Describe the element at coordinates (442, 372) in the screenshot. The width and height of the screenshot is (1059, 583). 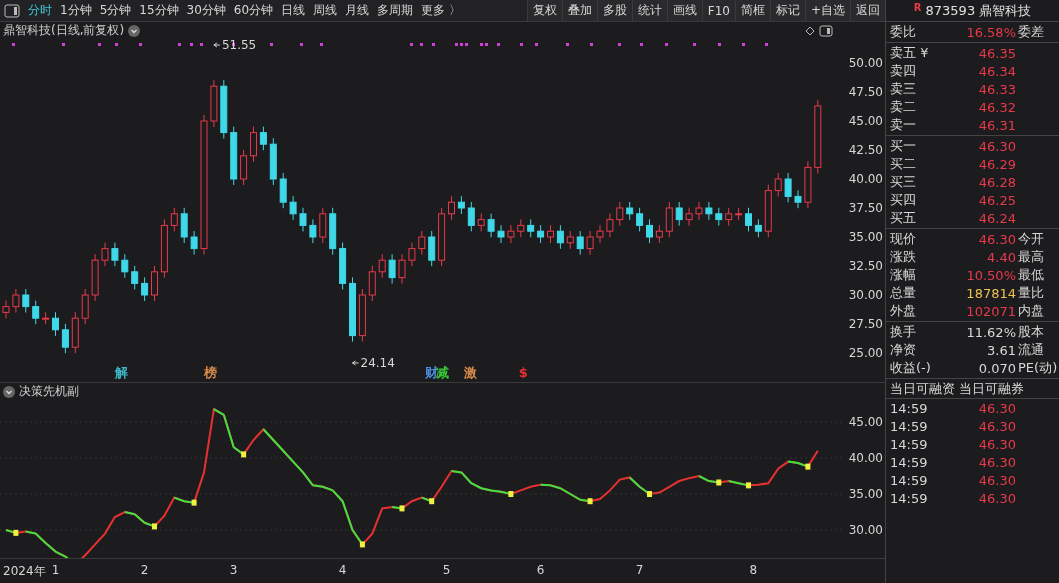
I see `signal-label: 减` at that location.